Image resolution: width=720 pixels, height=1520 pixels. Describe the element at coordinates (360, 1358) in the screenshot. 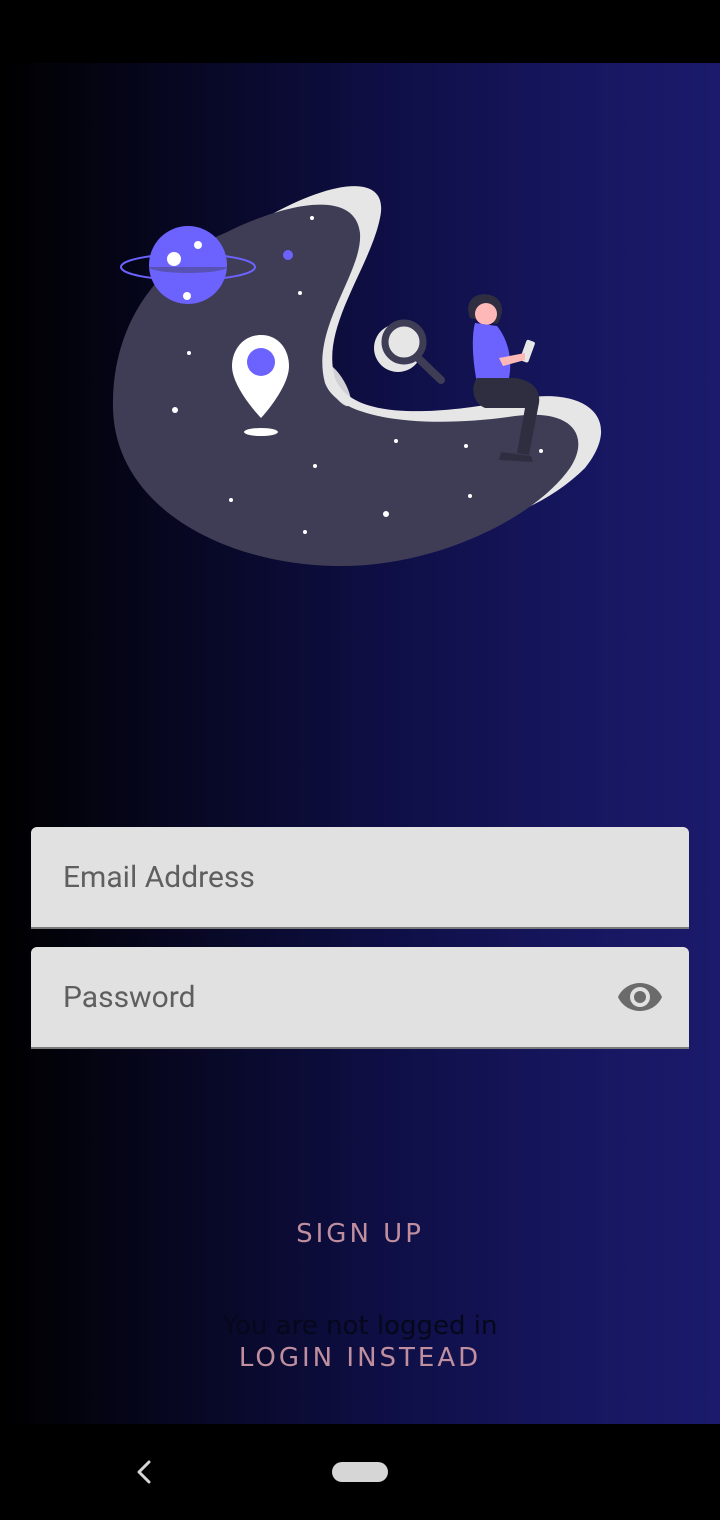

I see `login-instead-button: LOGIN INSTEAD` at that location.